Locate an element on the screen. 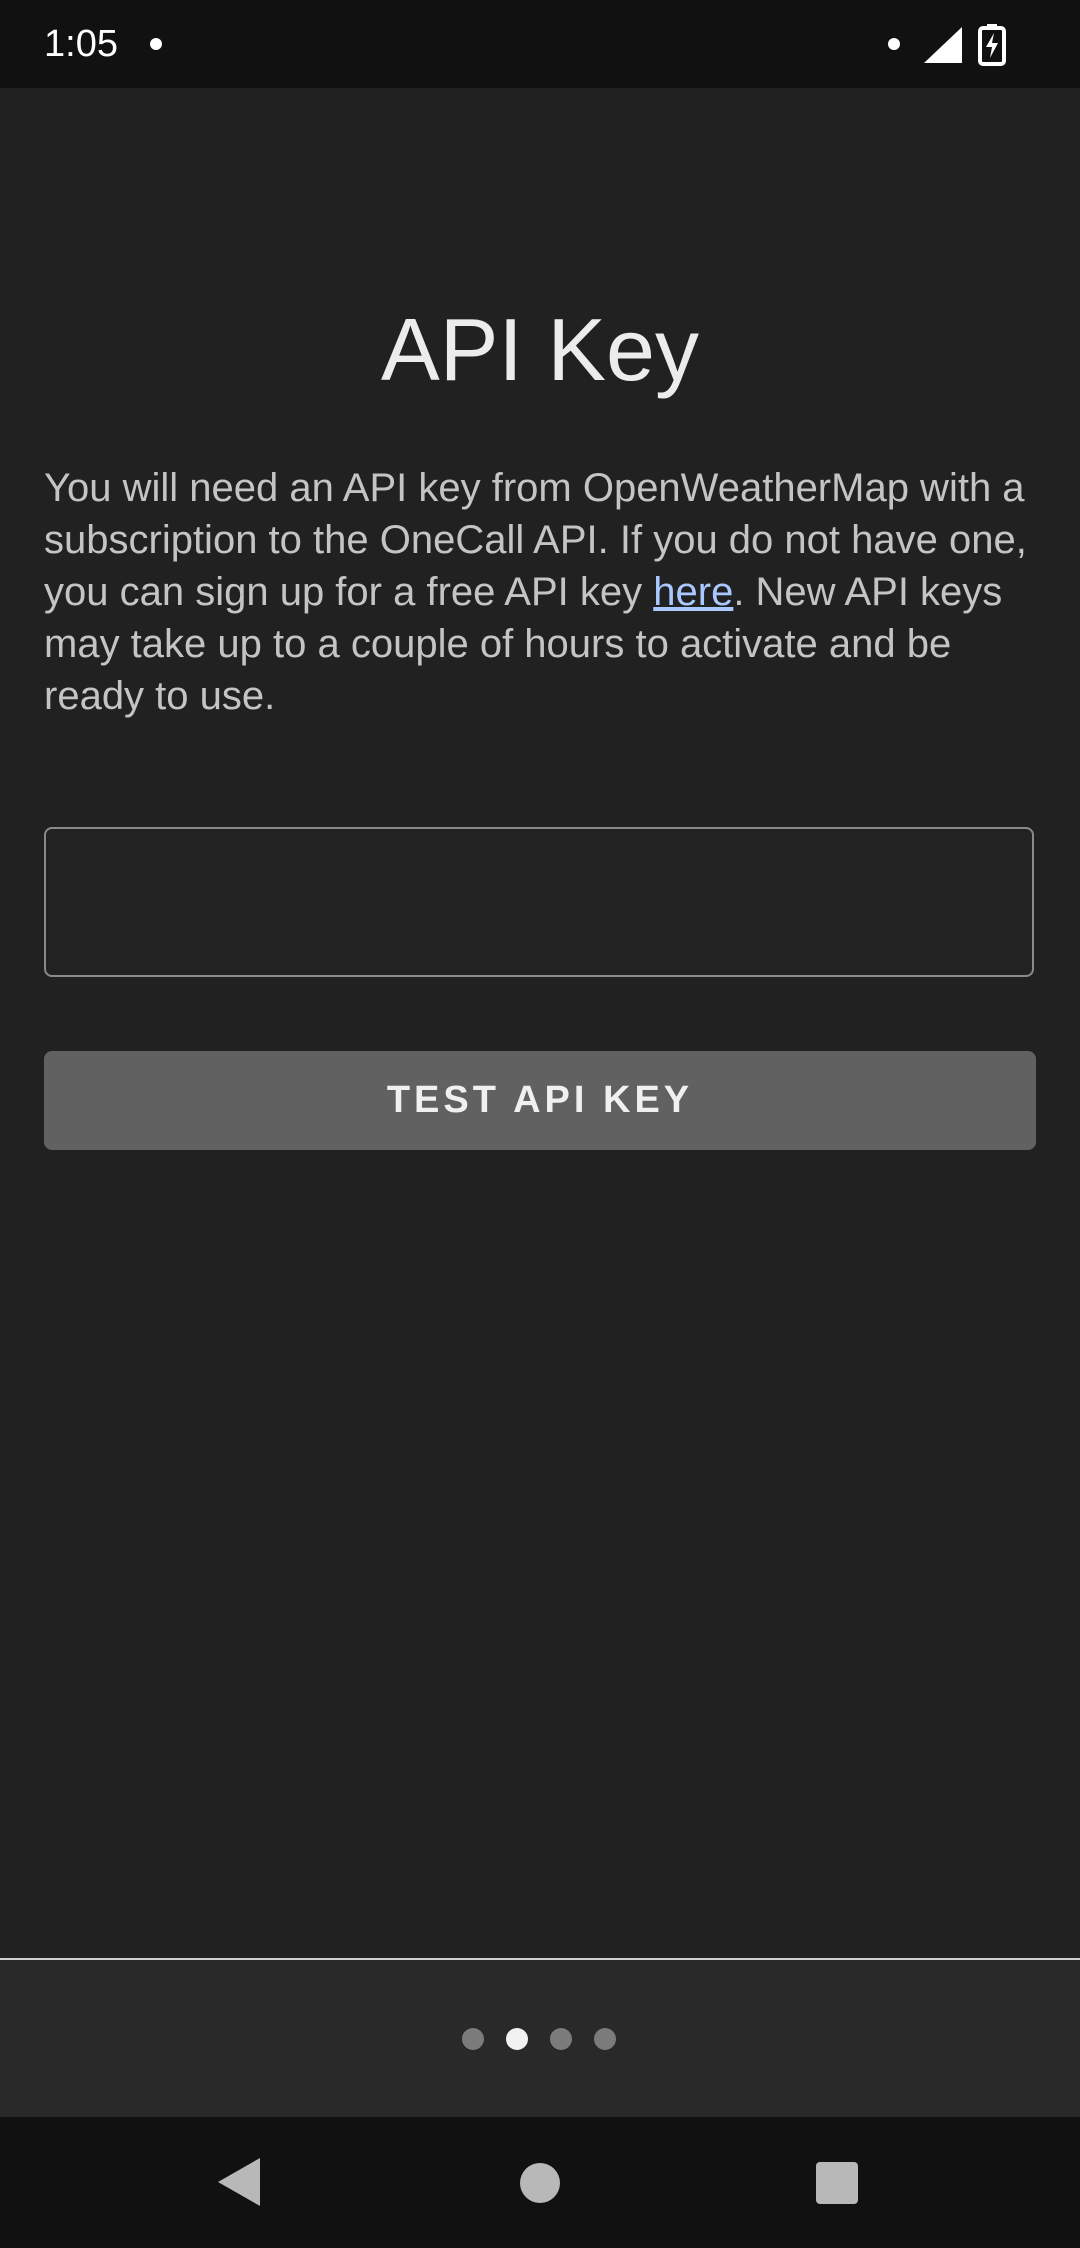 The height and width of the screenshot is (2248, 1080). page-indicator is located at coordinates (539, 2039).